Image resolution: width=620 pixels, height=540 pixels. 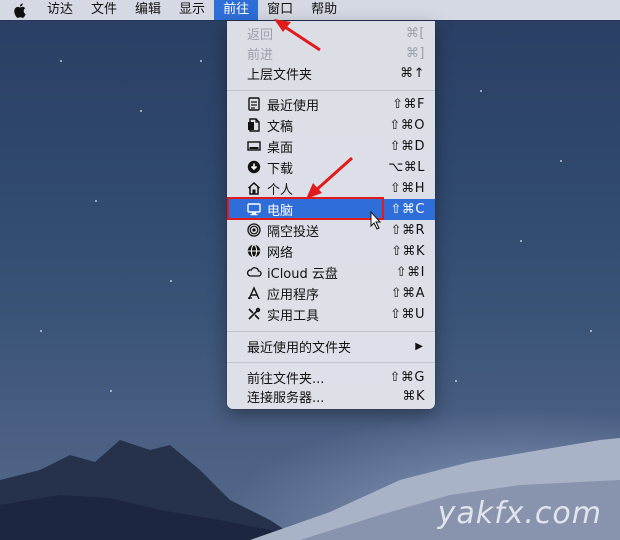 I want to click on desktop-icon, so click(x=254, y=146).